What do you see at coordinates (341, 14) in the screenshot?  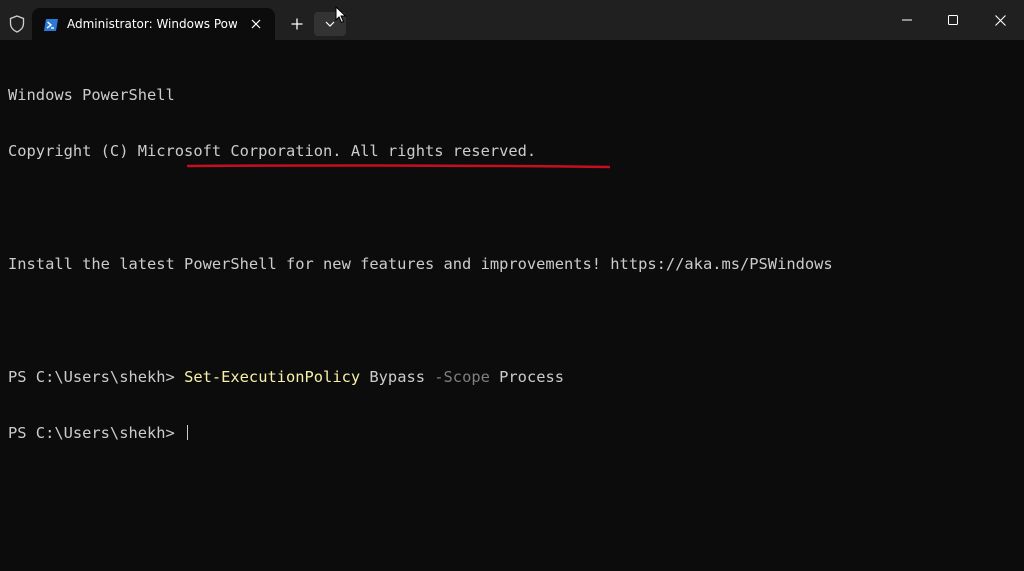 I see `mouse-pointer-icon` at bounding box center [341, 14].